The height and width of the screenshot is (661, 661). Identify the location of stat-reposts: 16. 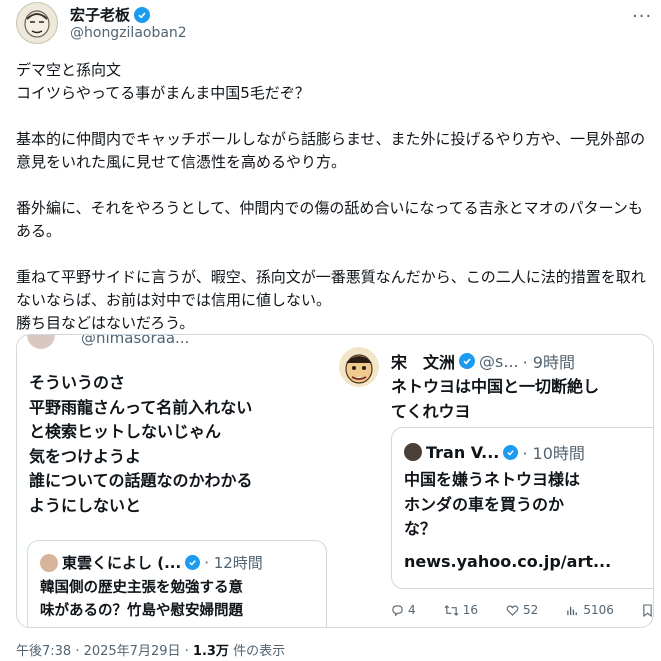
(461, 610).